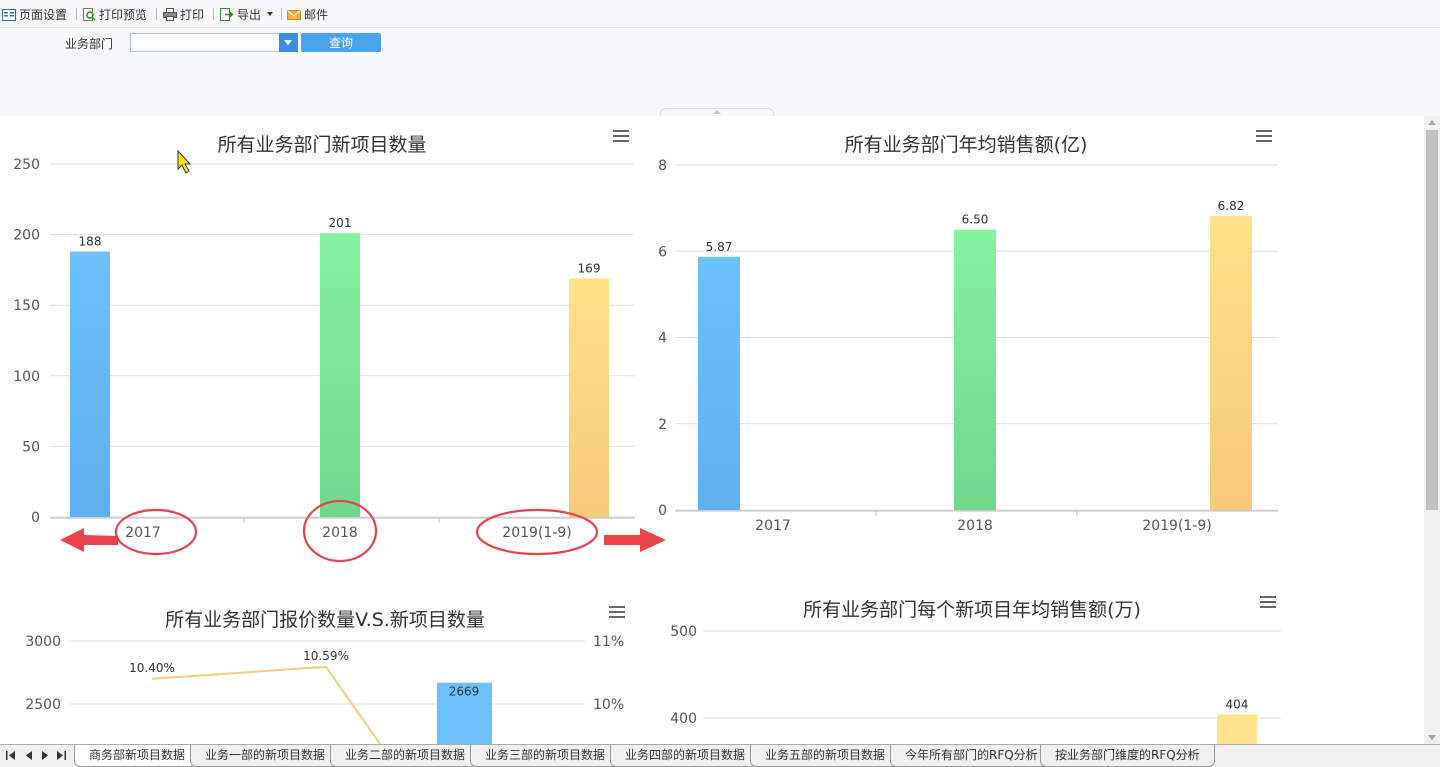 This screenshot has height=767, width=1440. What do you see at coordinates (43, 705) in the screenshot?
I see `y-tick-label: 2500` at bounding box center [43, 705].